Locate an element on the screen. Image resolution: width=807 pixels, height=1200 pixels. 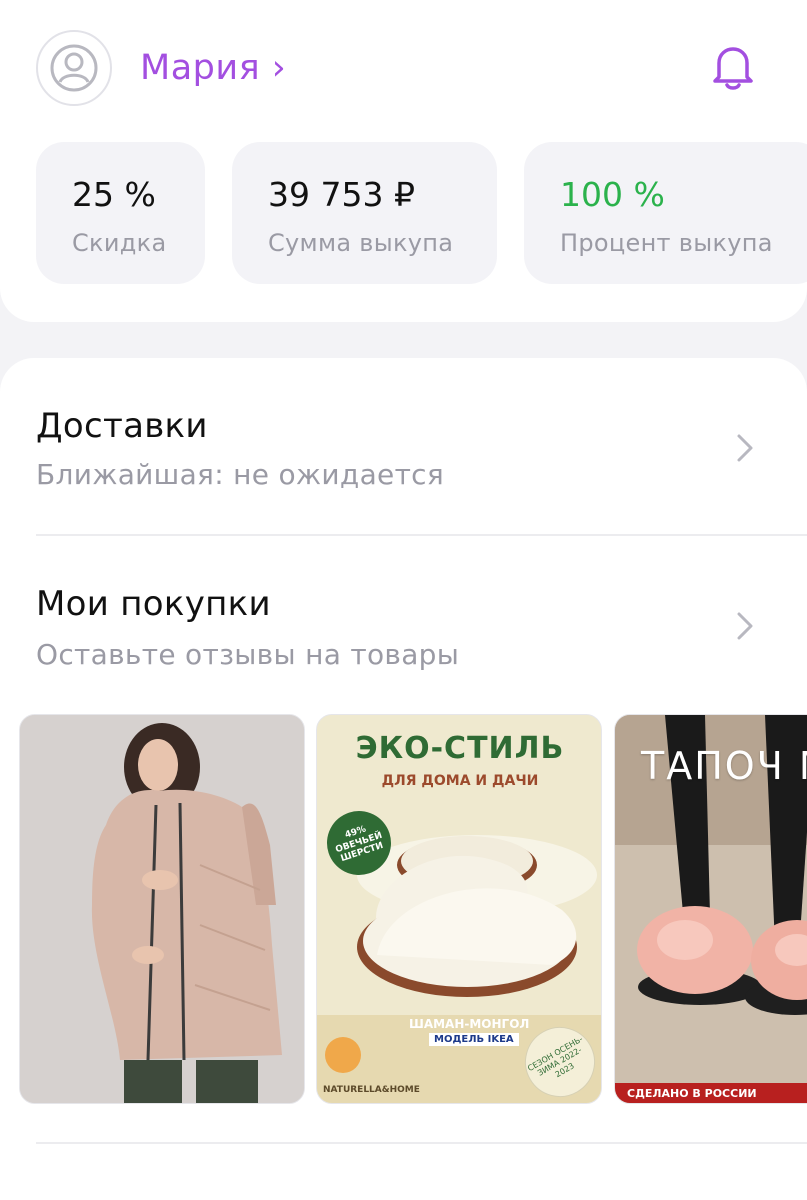
user-avatar-icon is located at coordinates (74, 68).